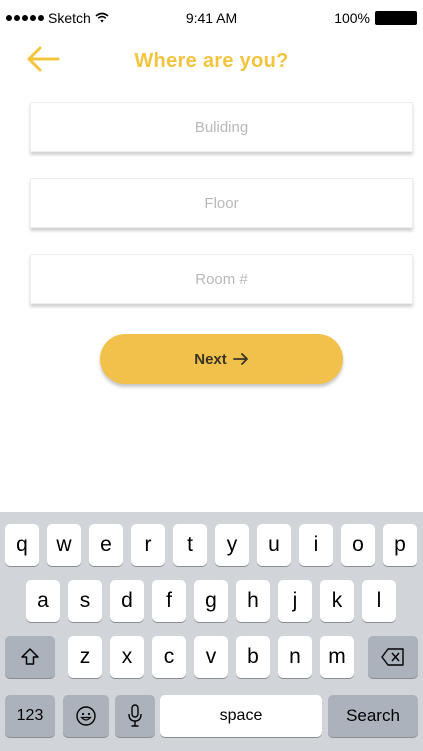 The image size is (423, 751). What do you see at coordinates (30, 716) in the screenshot?
I see `numbers-key: 123` at bounding box center [30, 716].